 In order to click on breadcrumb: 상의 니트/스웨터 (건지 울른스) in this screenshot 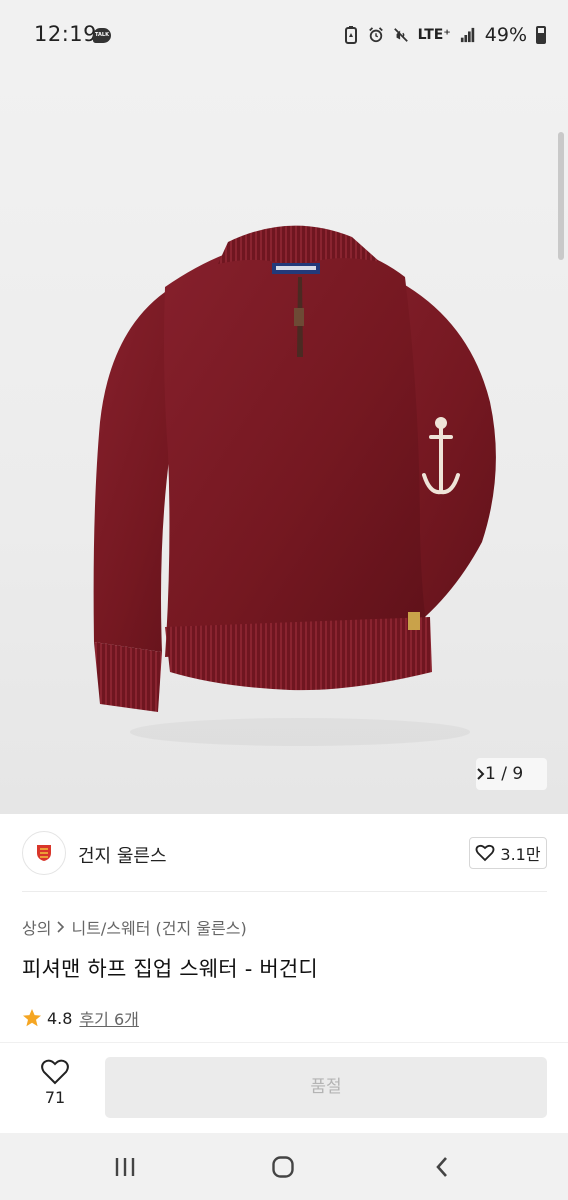, I will do `click(134, 927)`.